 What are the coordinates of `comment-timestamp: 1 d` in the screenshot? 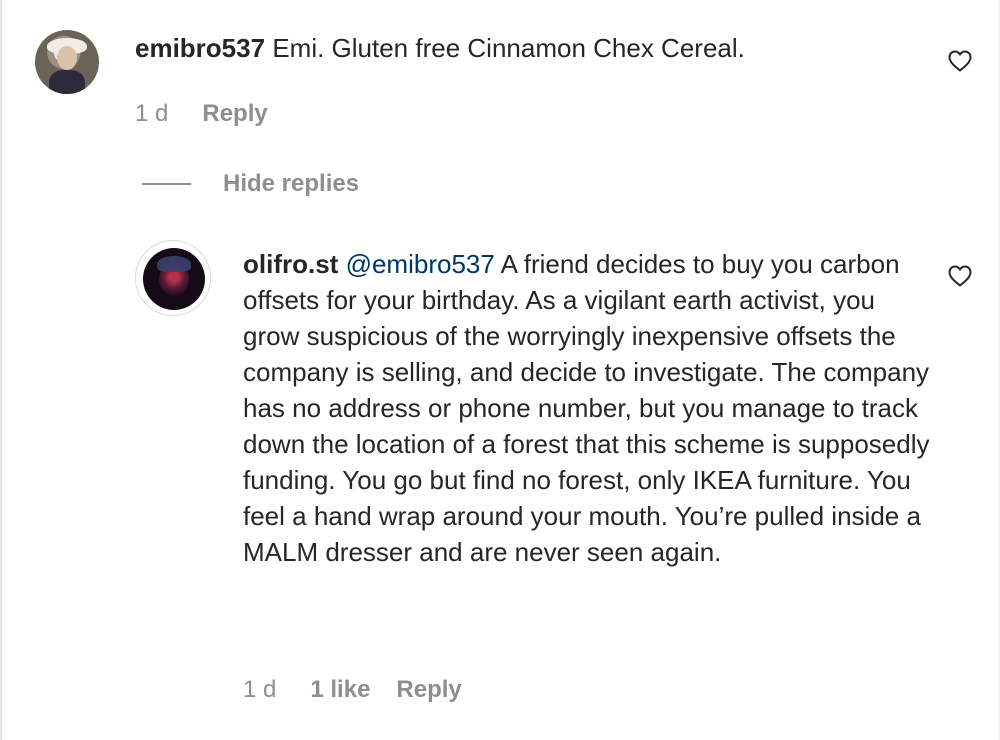 It's located at (152, 113).